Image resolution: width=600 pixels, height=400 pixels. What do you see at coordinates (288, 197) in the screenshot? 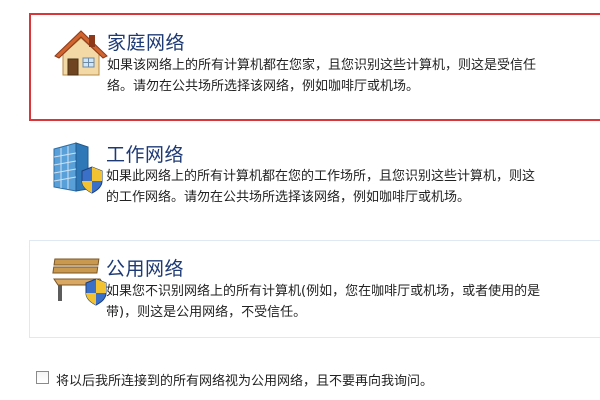
I see `work-network-desc-line2: 的工作网络。请勿在公共场所选择该网络，例如咖啡厅或机场。` at bounding box center [288, 197].